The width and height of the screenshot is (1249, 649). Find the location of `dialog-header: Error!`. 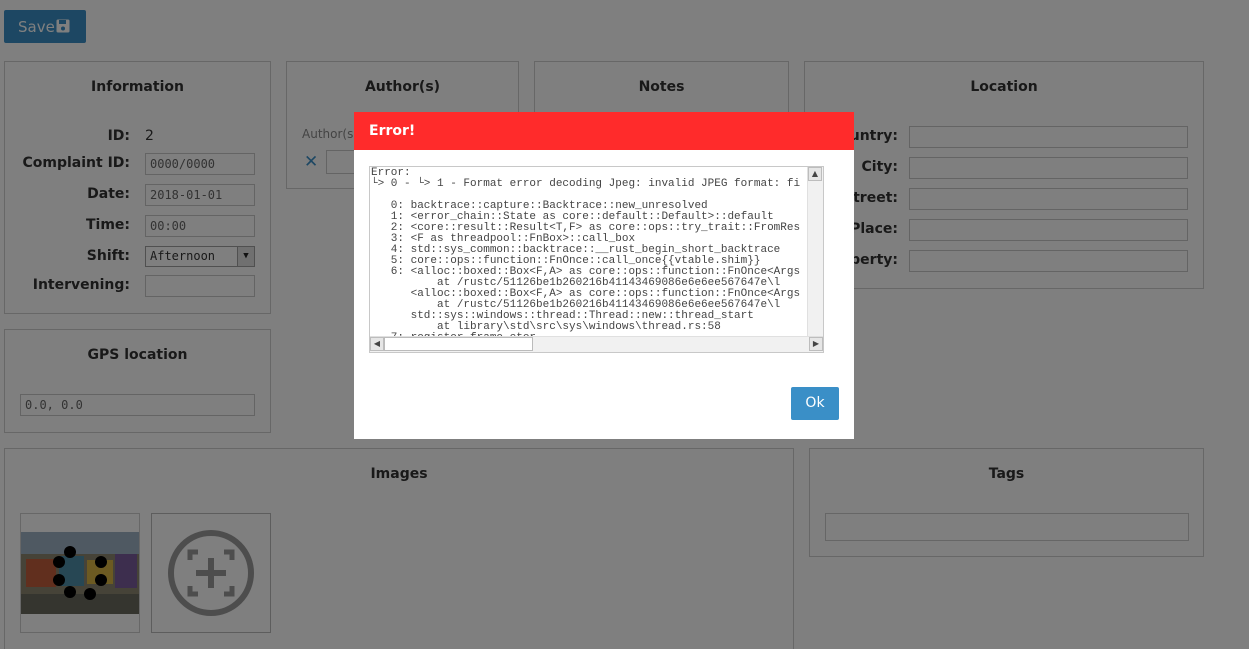

dialog-header: Error! is located at coordinates (604, 131).